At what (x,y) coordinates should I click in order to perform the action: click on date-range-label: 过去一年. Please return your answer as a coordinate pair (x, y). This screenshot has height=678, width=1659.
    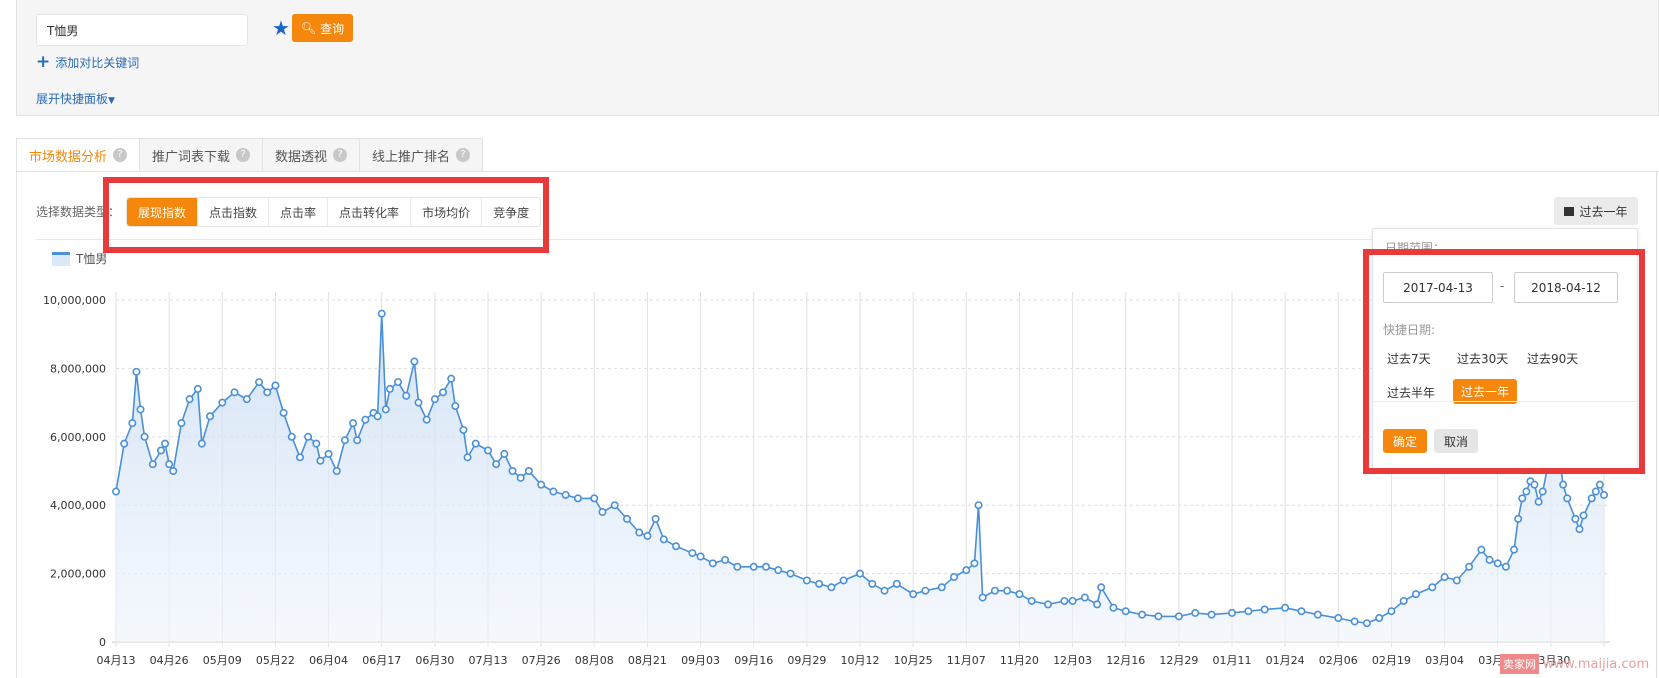
    Looking at the image, I should click on (1603, 211).